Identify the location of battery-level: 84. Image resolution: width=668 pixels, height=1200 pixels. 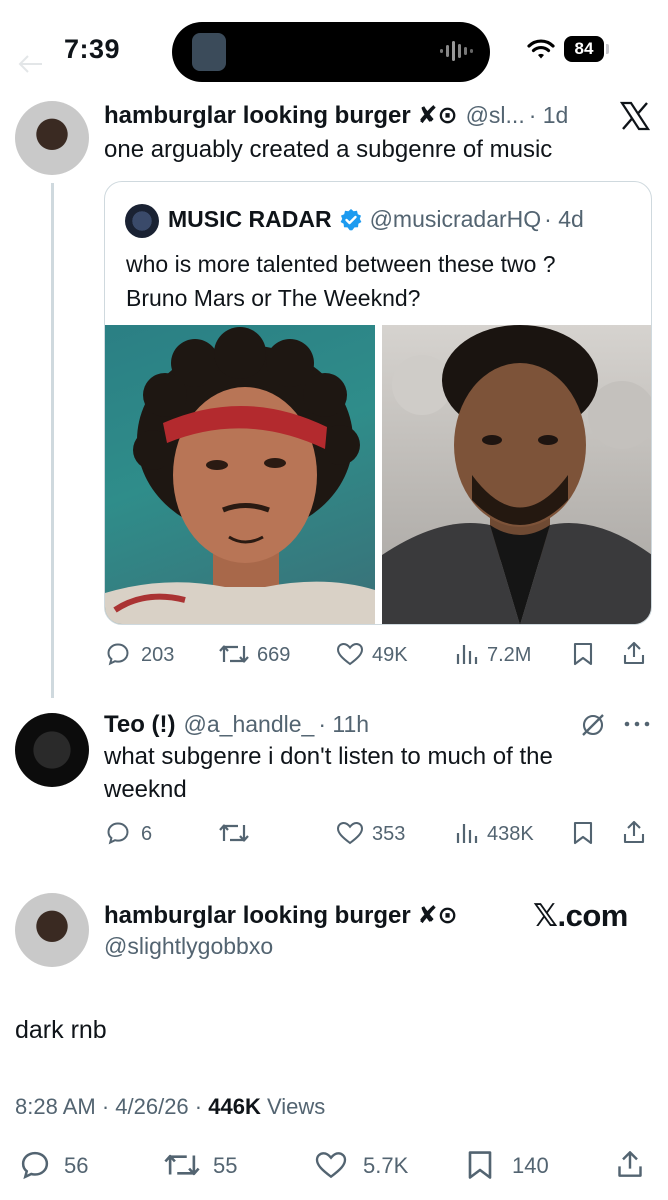
(584, 49).